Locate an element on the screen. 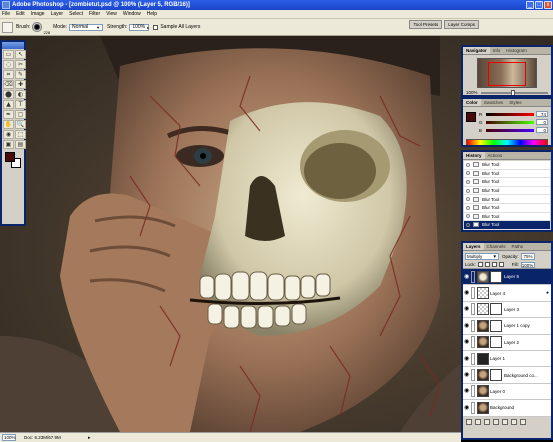 The width and height of the screenshot is (553, 442). mode-select: Normal ▼ is located at coordinates (86, 27).